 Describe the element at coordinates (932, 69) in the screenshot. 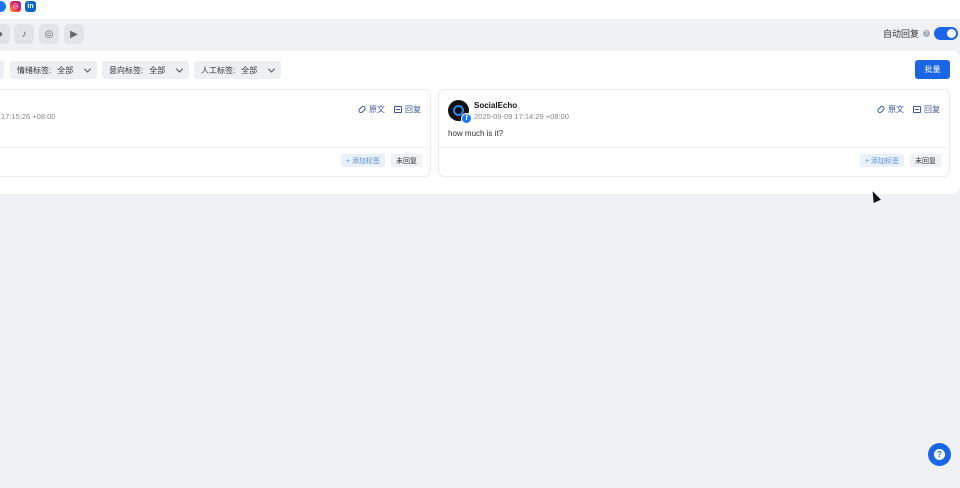

I see `batch-button: 批量` at that location.